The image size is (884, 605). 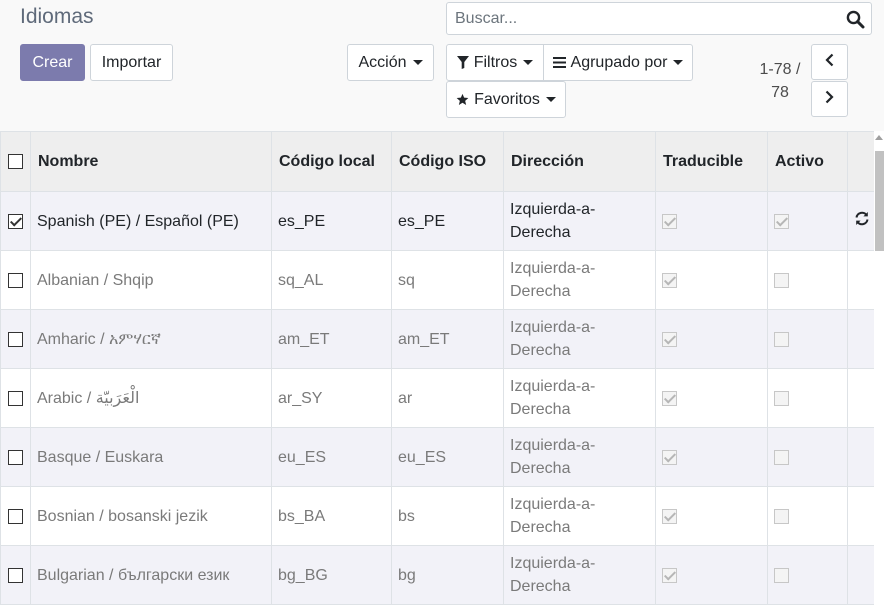 I want to click on scrollbar, so click(x=879, y=368).